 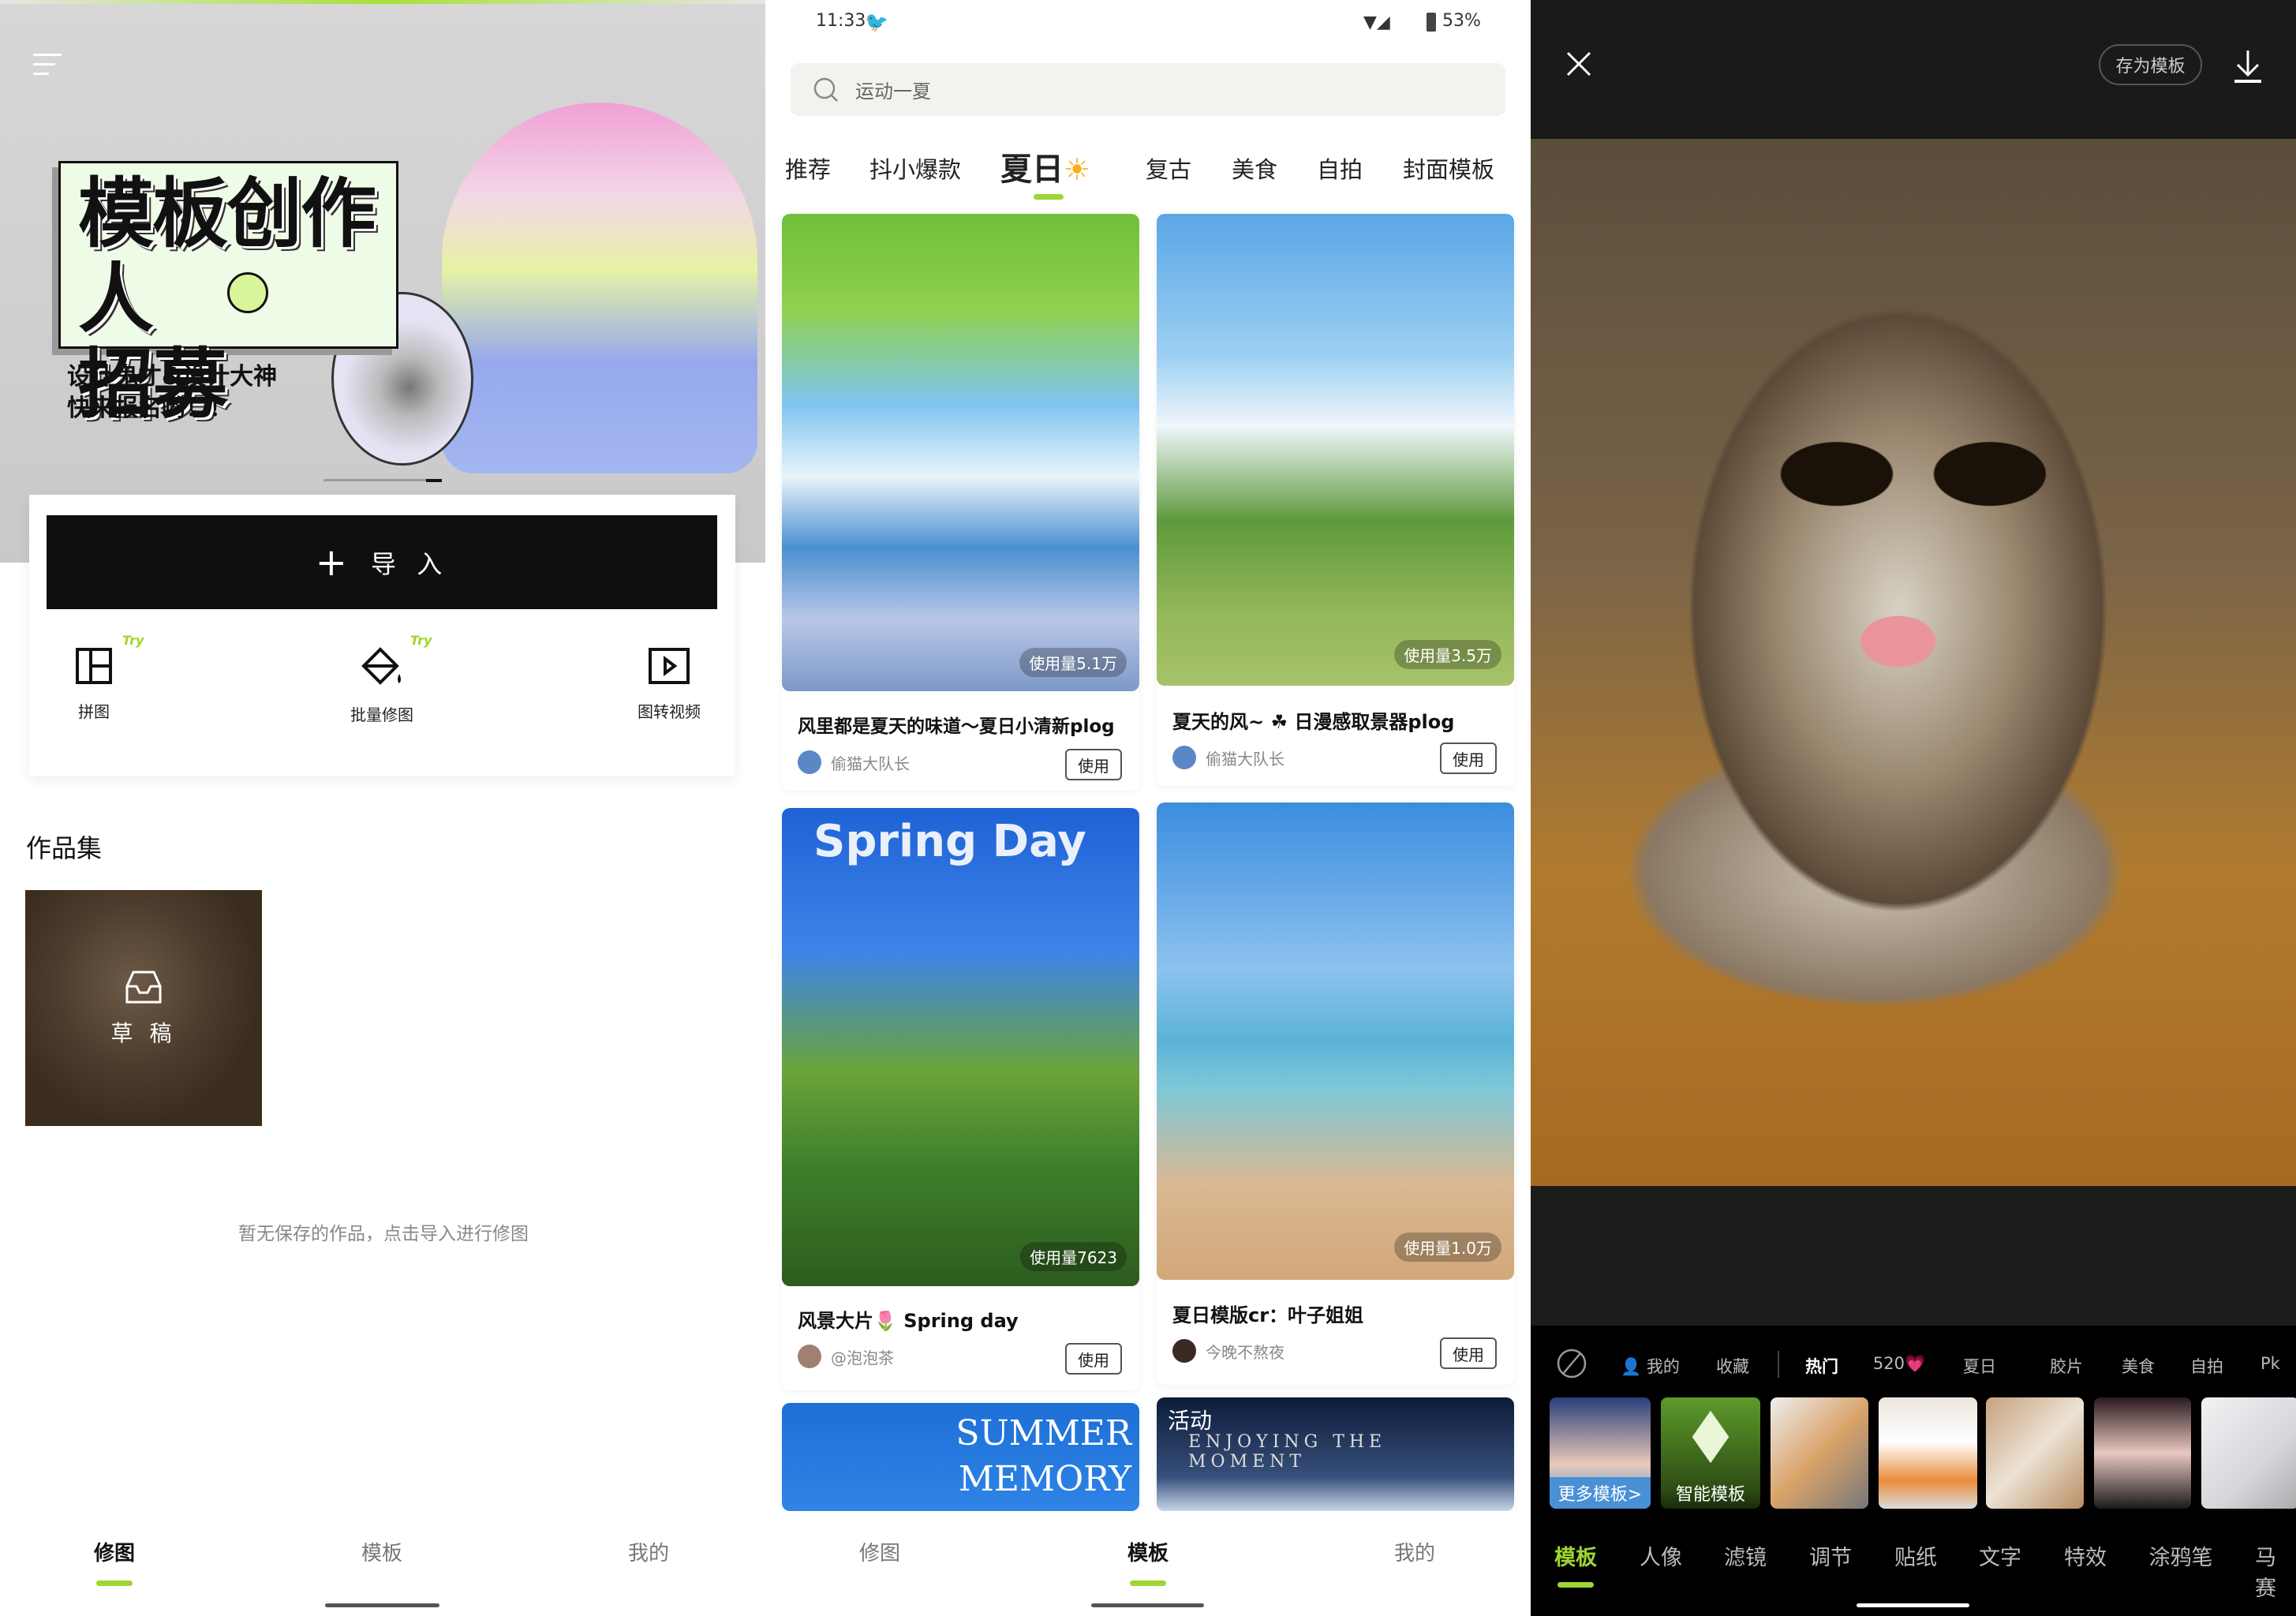 What do you see at coordinates (1650, 1366) in the screenshot?
I see `category-mine: 👤 我的` at bounding box center [1650, 1366].